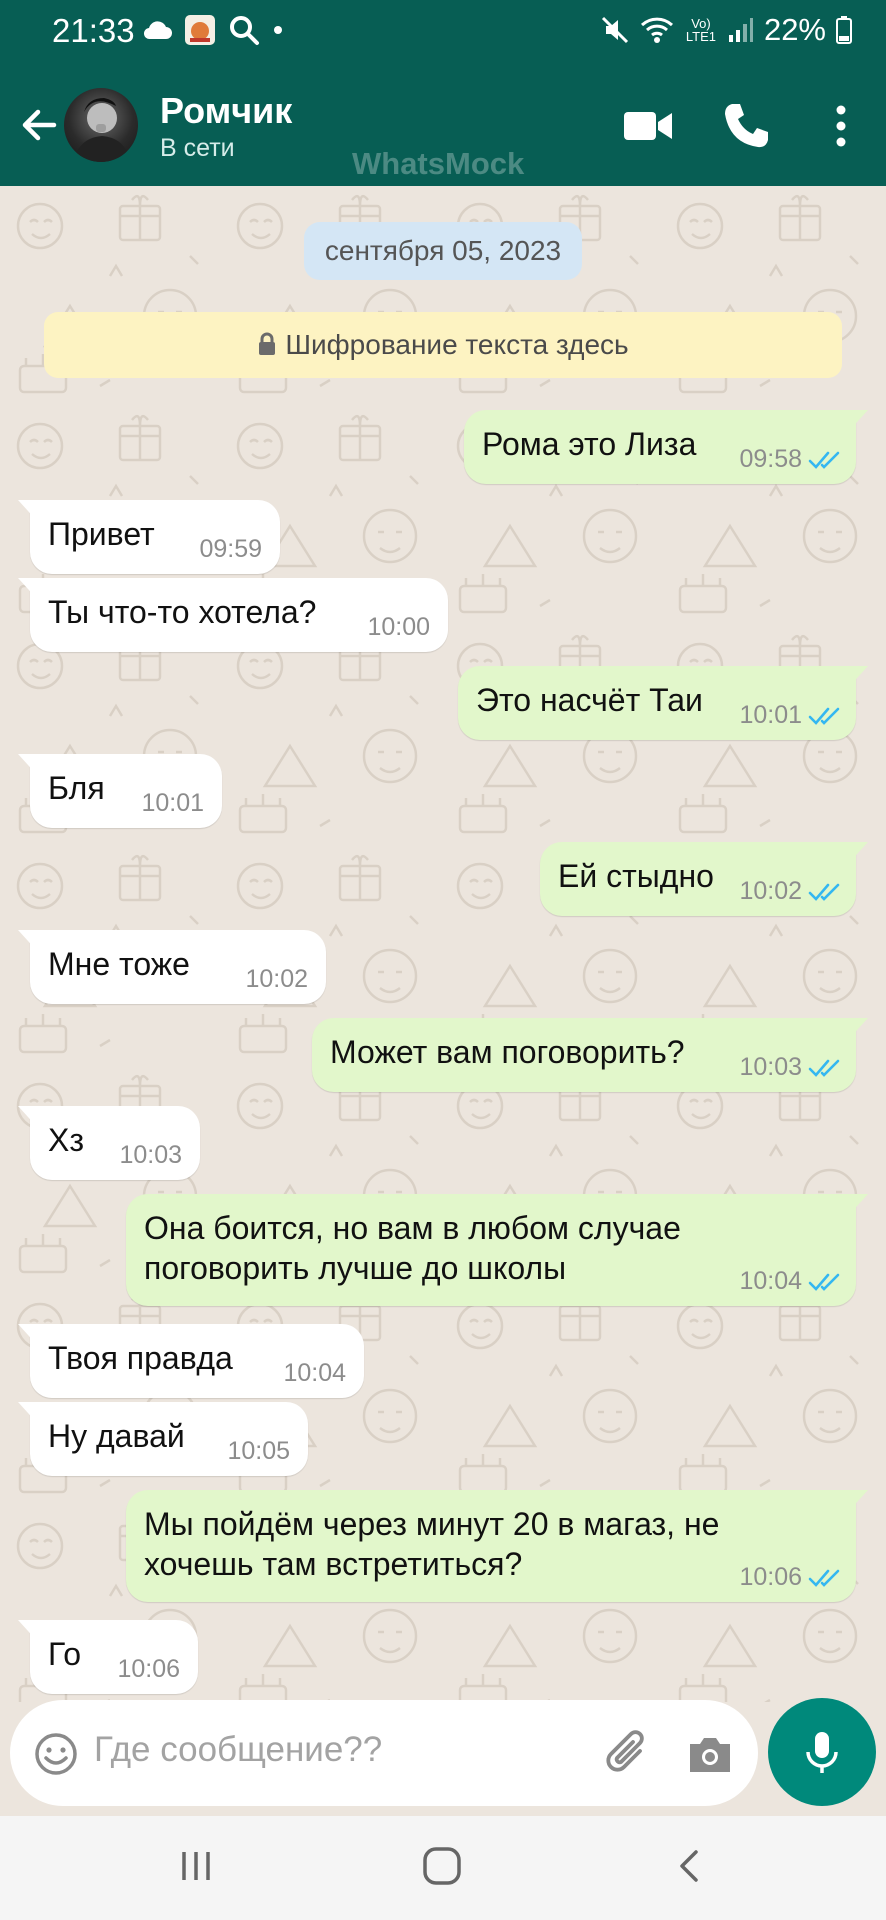  What do you see at coordinates (710, 1754) in the screenshot?
I see `camera-icon` at bounding box center [710, 1754].